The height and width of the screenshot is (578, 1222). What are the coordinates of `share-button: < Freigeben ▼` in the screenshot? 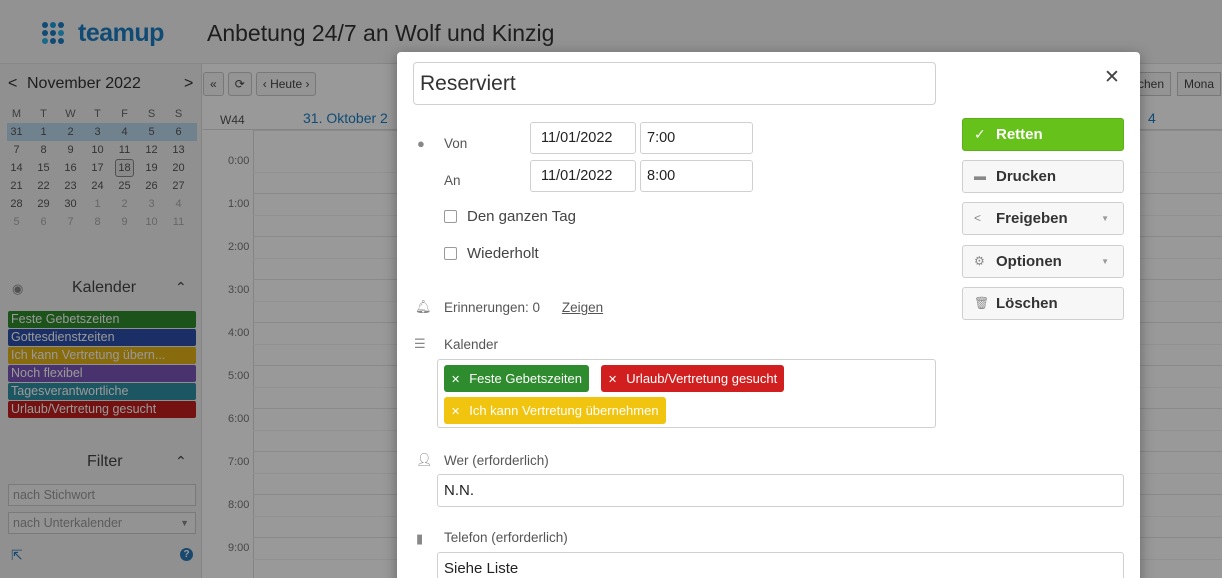 It's located at (1043, 218).